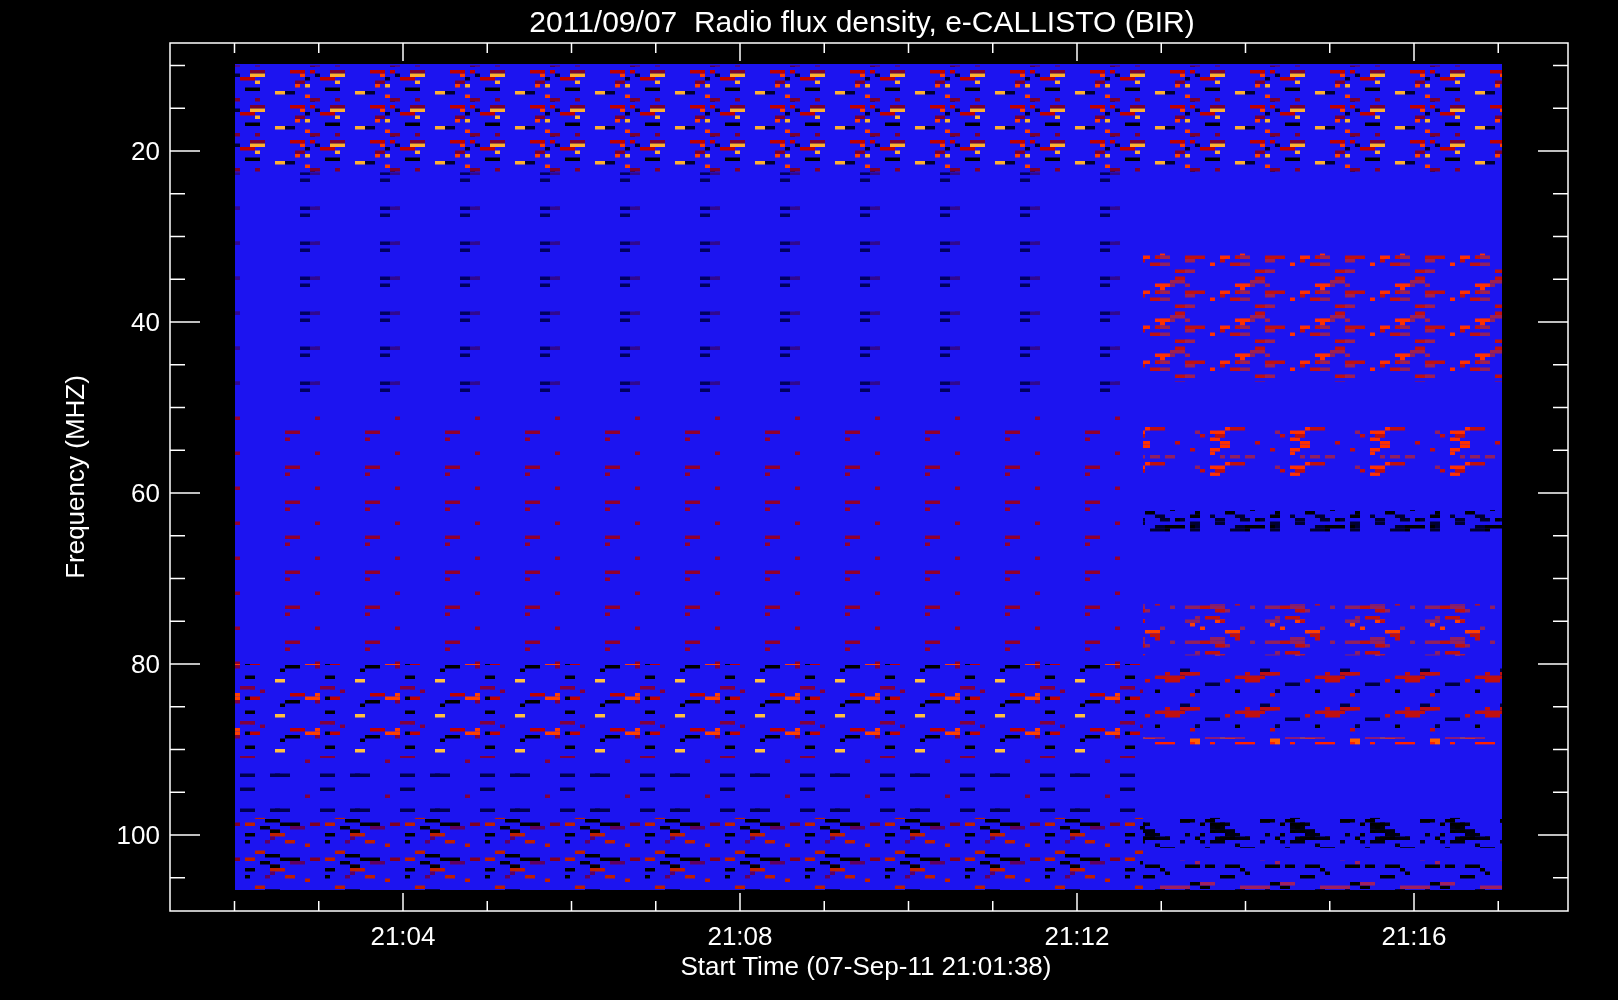 The image size is (1618, 1000). I want to click on x-tick-label: 21:16, so click(1414, 936).